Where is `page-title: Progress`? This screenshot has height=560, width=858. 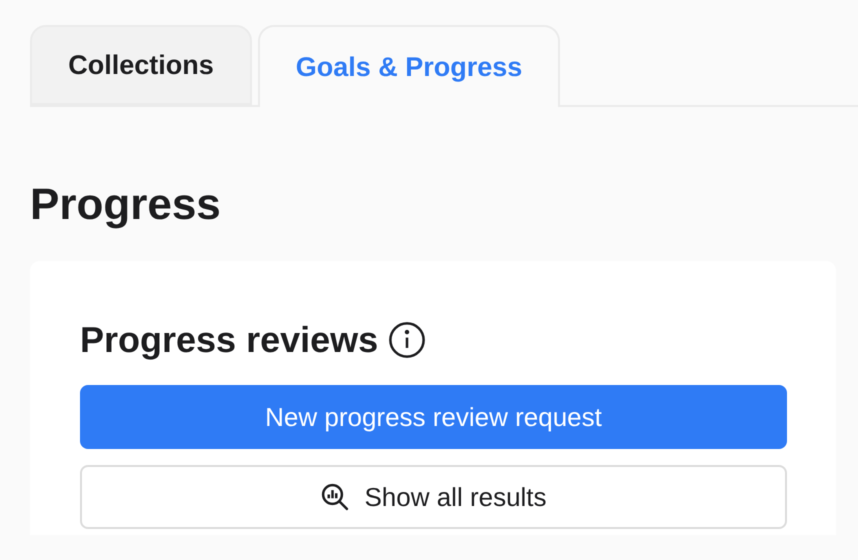 page-title: Progress is located at coordinates (126, 205).